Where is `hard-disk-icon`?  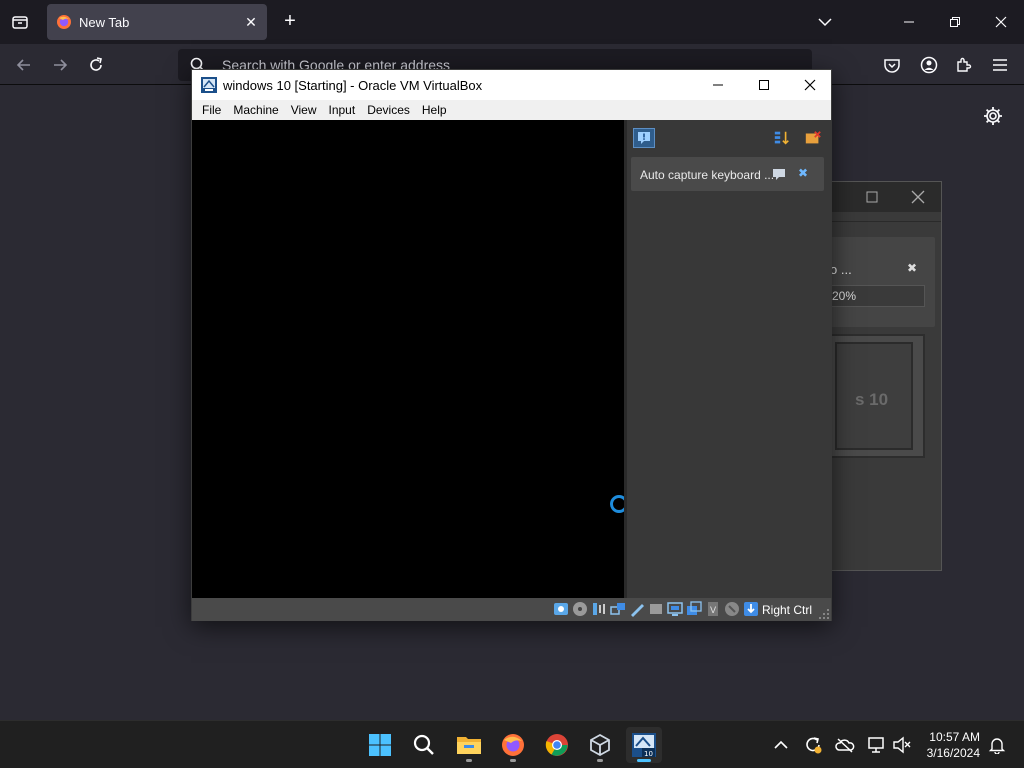
hard-disk-icon is located at coordinates (561, 609).